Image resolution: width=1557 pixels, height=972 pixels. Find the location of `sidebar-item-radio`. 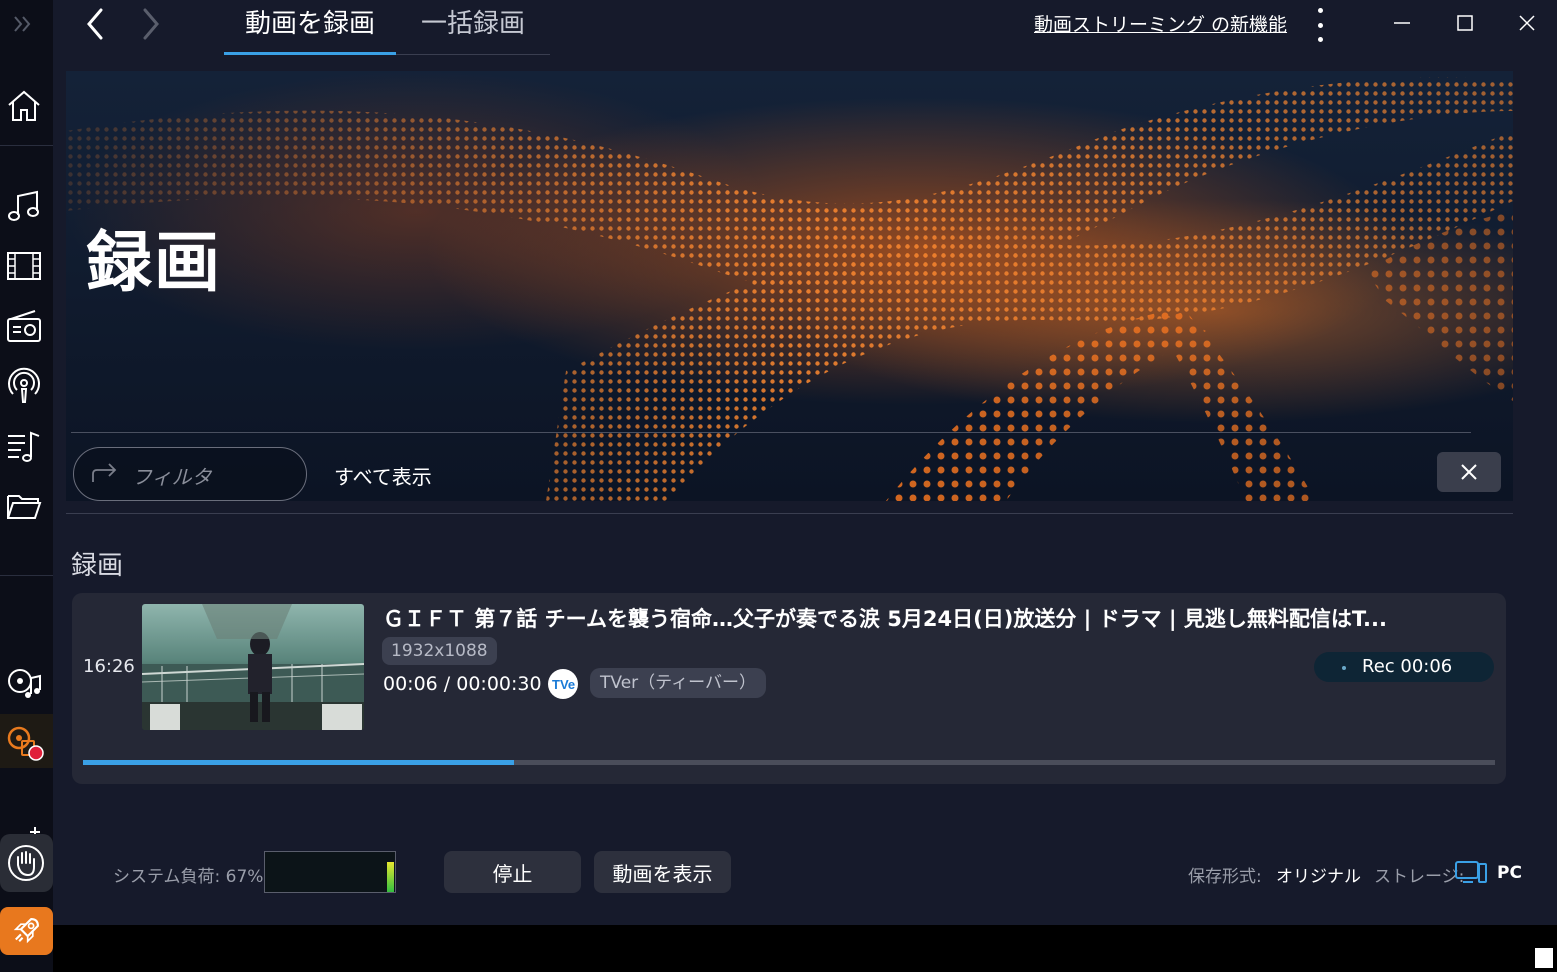

sidebar-item-radio is located at coordinates (24, 326).